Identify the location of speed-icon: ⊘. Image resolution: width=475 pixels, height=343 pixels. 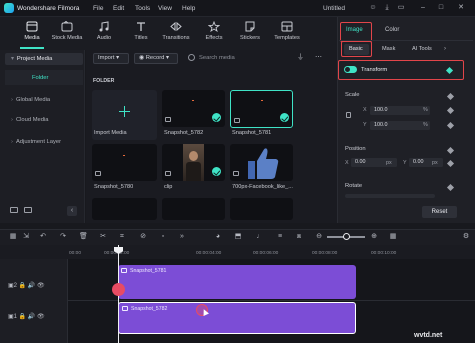
(143, 237).